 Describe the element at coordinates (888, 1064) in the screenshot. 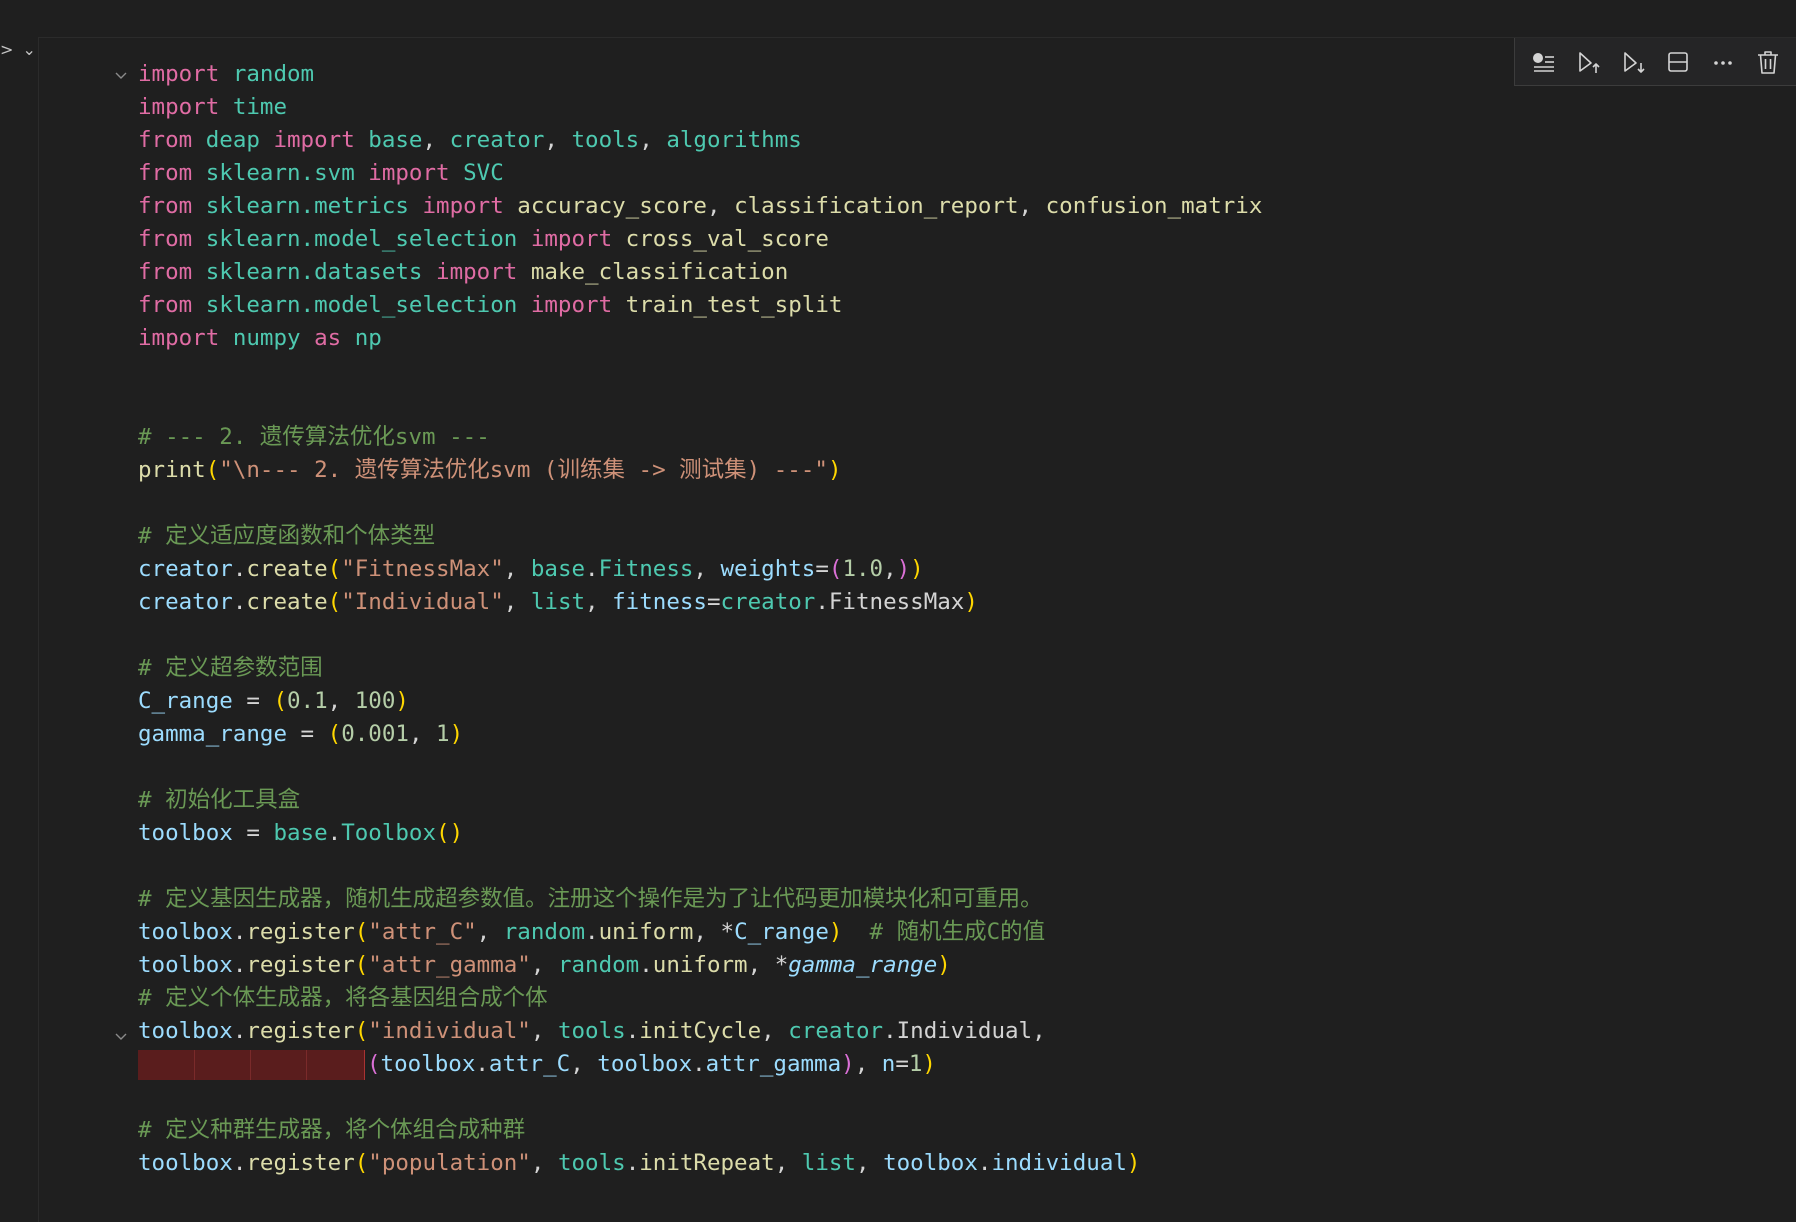

I see `param: n` at that location.